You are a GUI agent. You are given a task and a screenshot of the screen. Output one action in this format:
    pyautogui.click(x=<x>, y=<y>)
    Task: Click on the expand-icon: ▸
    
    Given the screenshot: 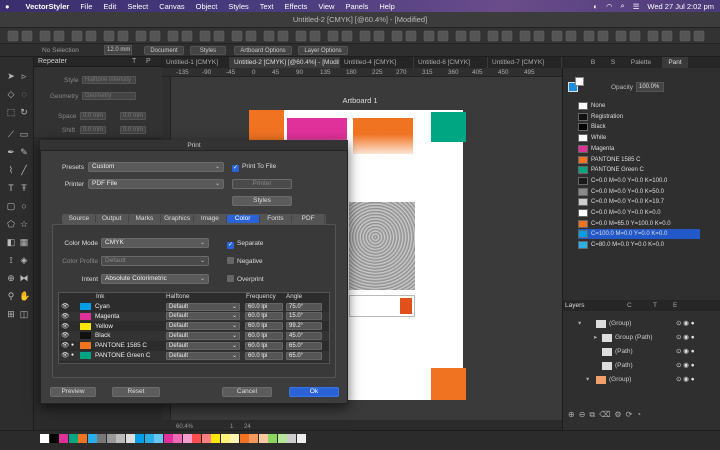 What is the action you would take?
    pyautogui.click(x=595, y=338)
    